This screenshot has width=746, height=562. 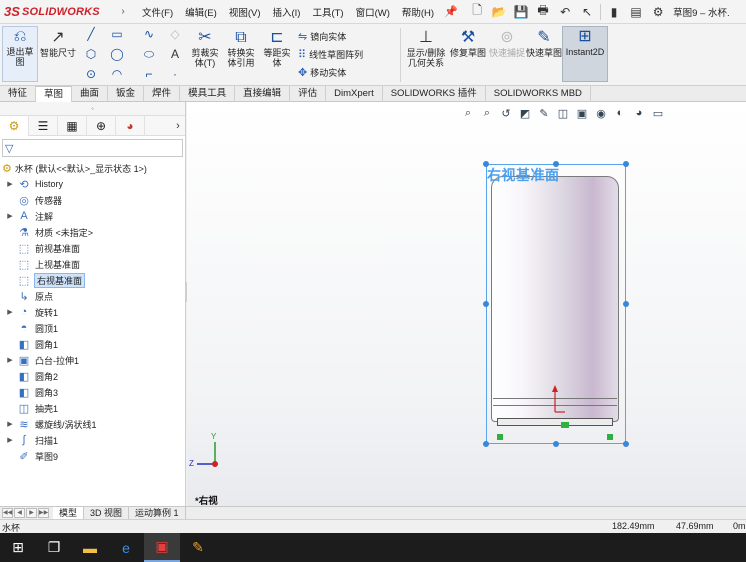 I want to click on corner-rectangle-icon: ▭, so click(x=117, y=34).